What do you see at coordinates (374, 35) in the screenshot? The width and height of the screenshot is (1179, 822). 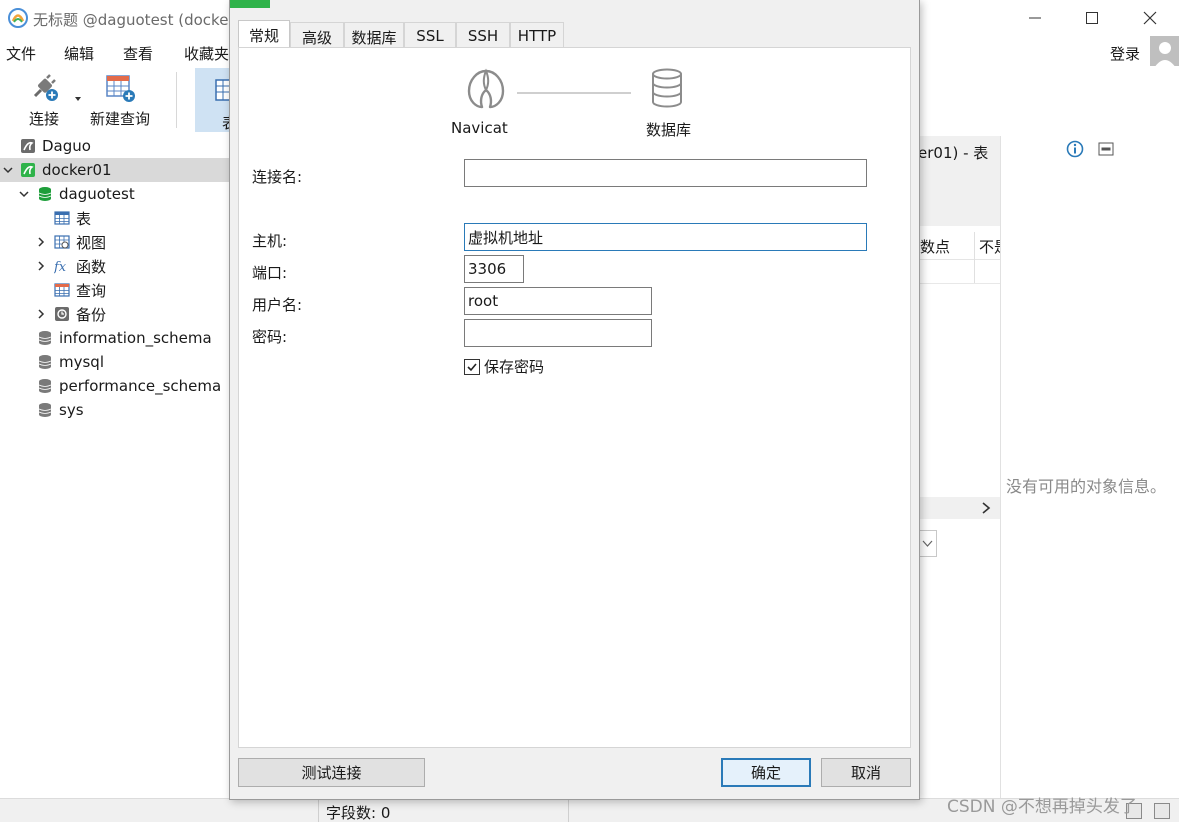 I see `tab-database: 数据库` at bounding box center [374, 35].